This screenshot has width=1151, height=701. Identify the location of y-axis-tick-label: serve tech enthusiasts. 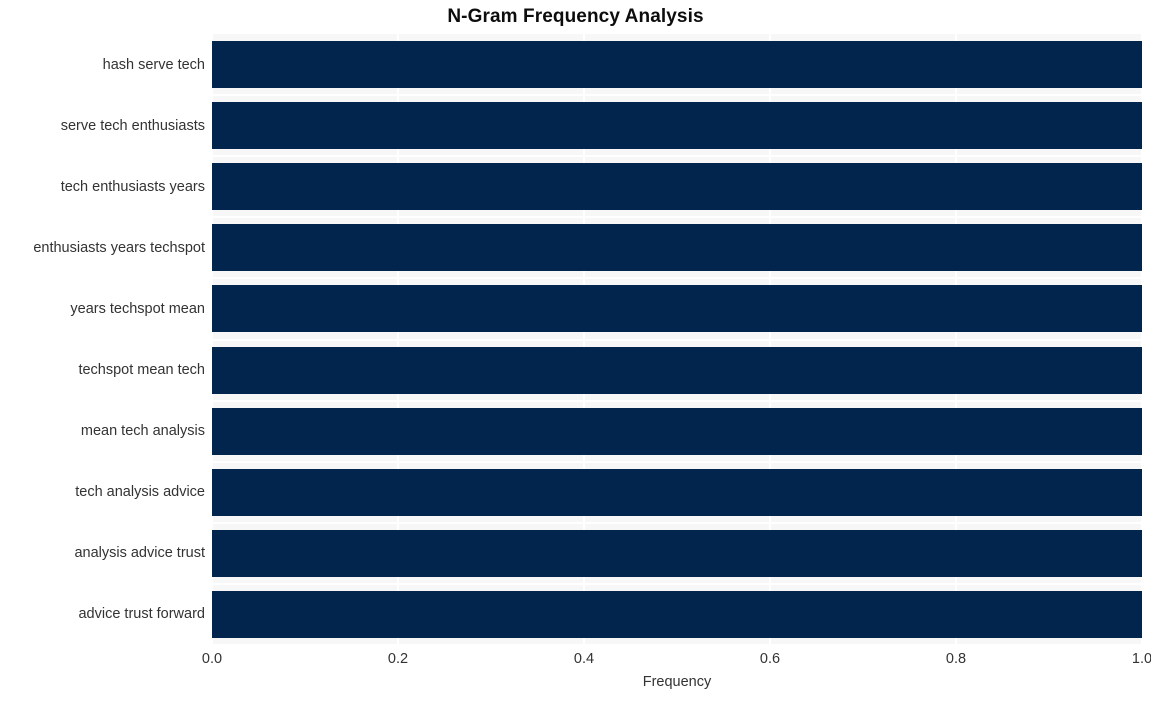
(132, 125).